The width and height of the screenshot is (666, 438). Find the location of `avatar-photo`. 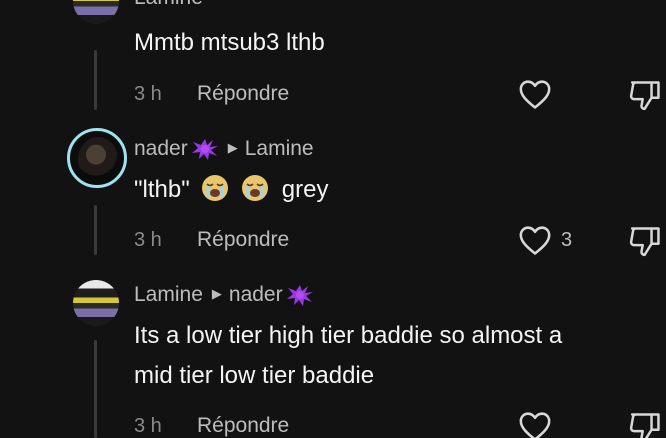

avatar-photo is located at coordinates (98, 159).